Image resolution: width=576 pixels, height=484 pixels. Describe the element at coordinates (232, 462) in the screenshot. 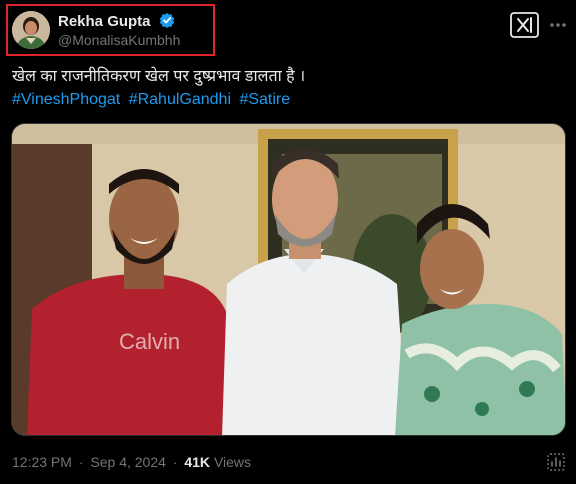

I see `views-label: Views` at that location.